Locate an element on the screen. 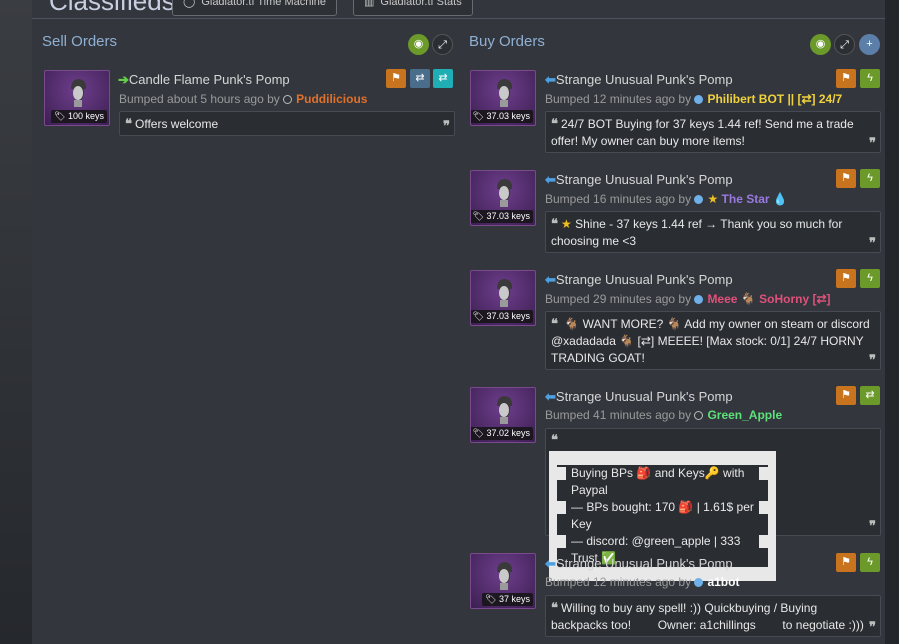 This screenshot has height=644, width=899. buy-bumped-line: Bumped 41 minutes ago by Green_Apple is located at coordinates (664, 415).